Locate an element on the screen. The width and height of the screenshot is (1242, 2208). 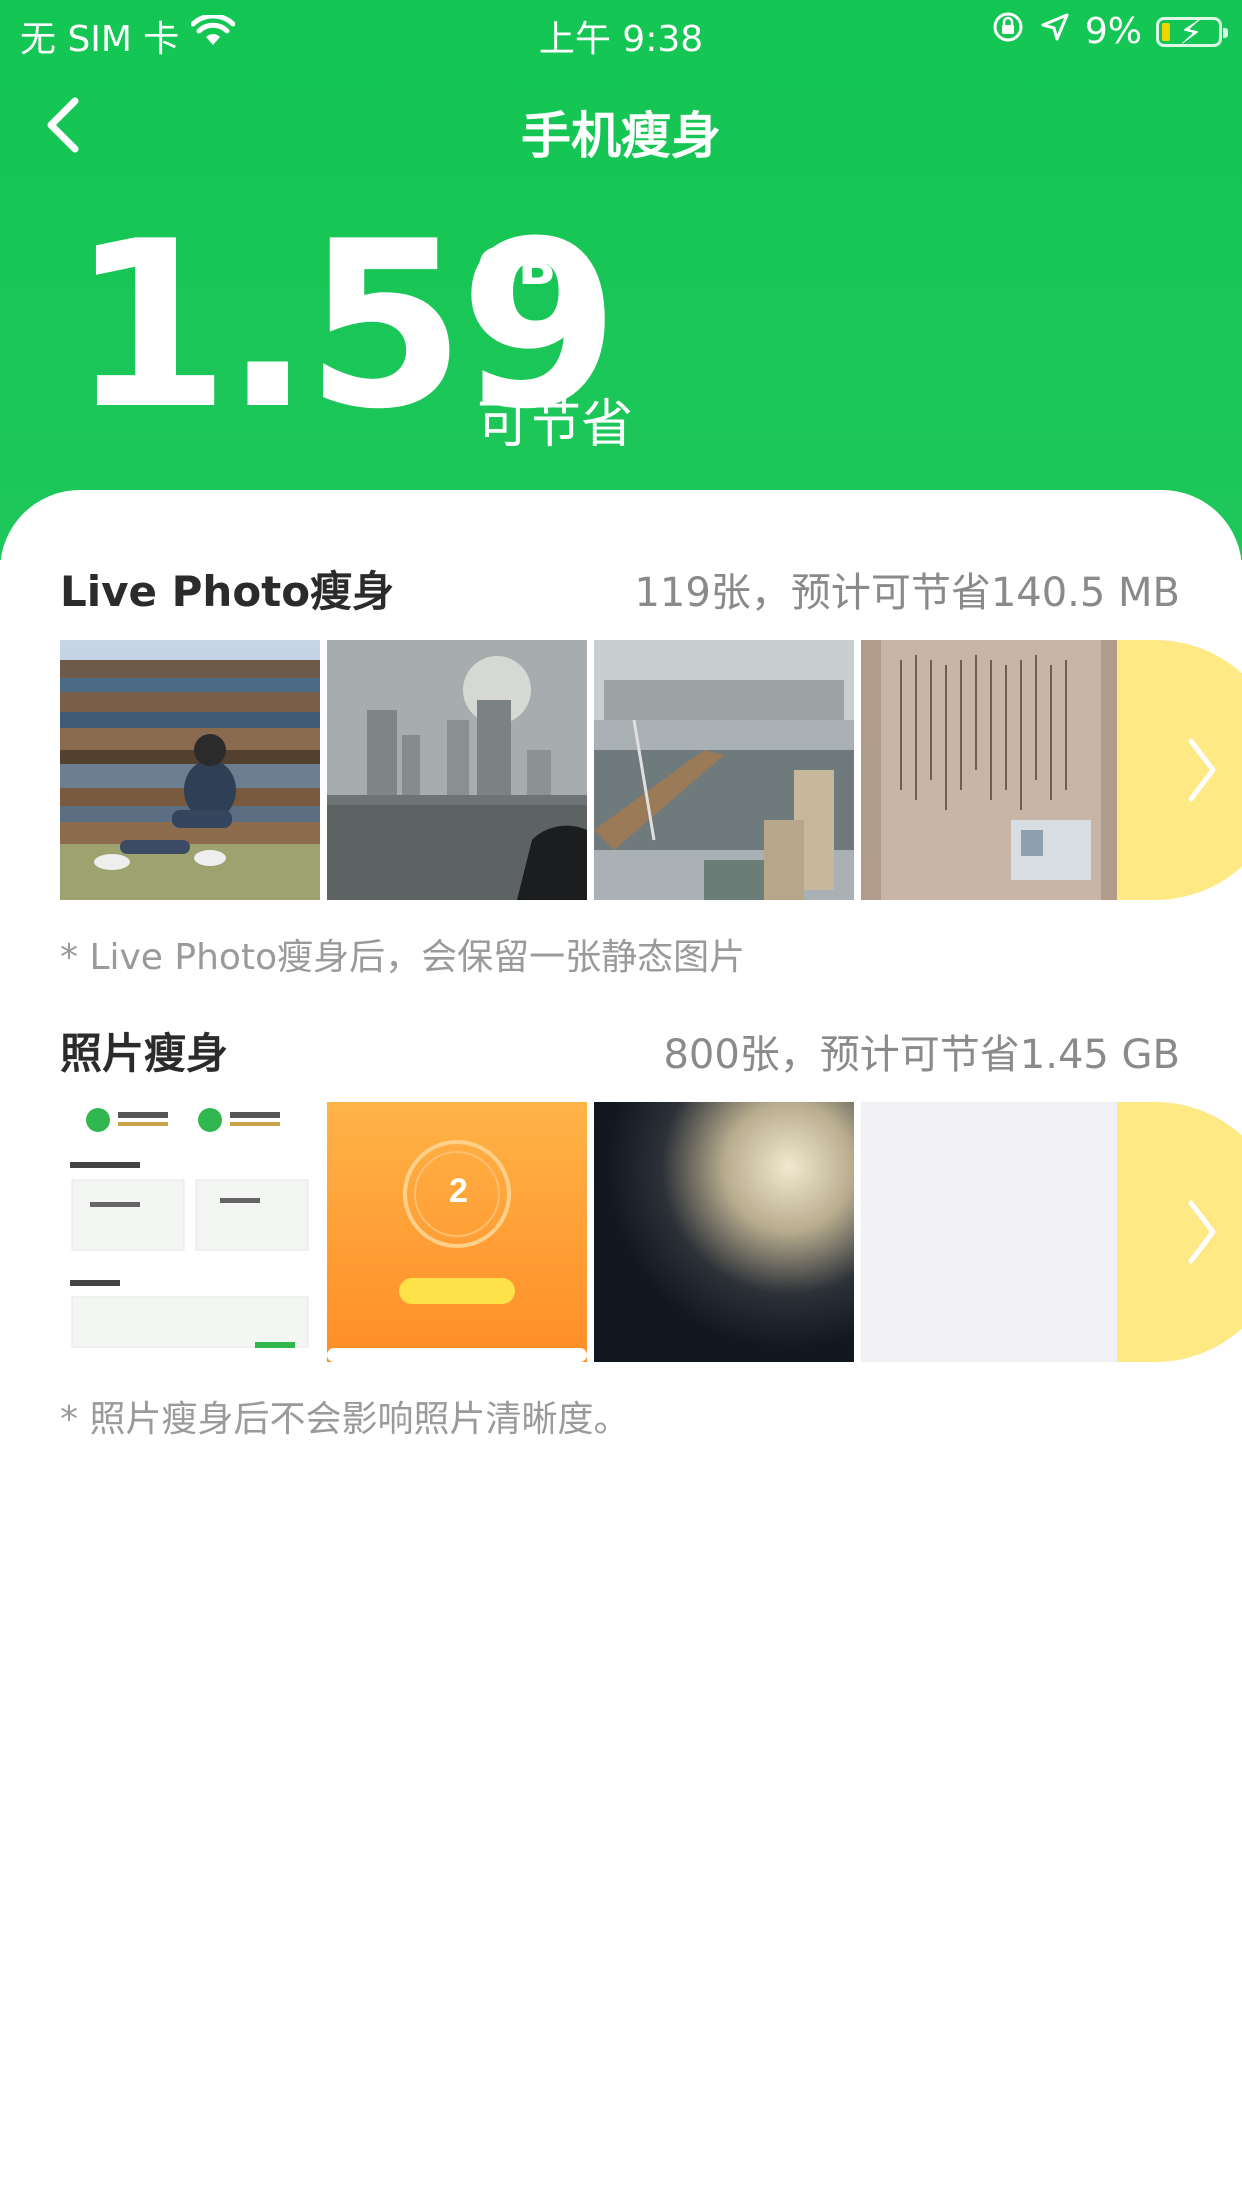
location-arrow-icon is located at coordinates (1055, 31).